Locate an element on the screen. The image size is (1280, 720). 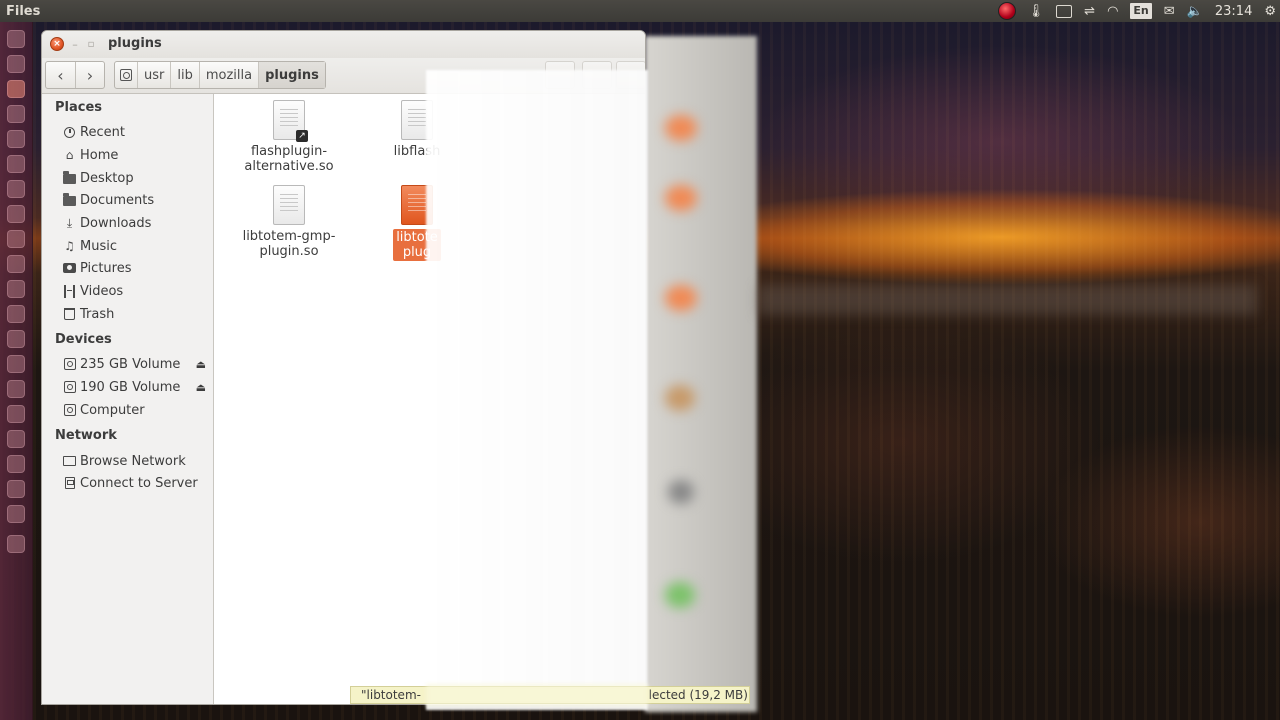
breadcrumb: usr lib mozilla plugins is located at coordinates (220, 75).